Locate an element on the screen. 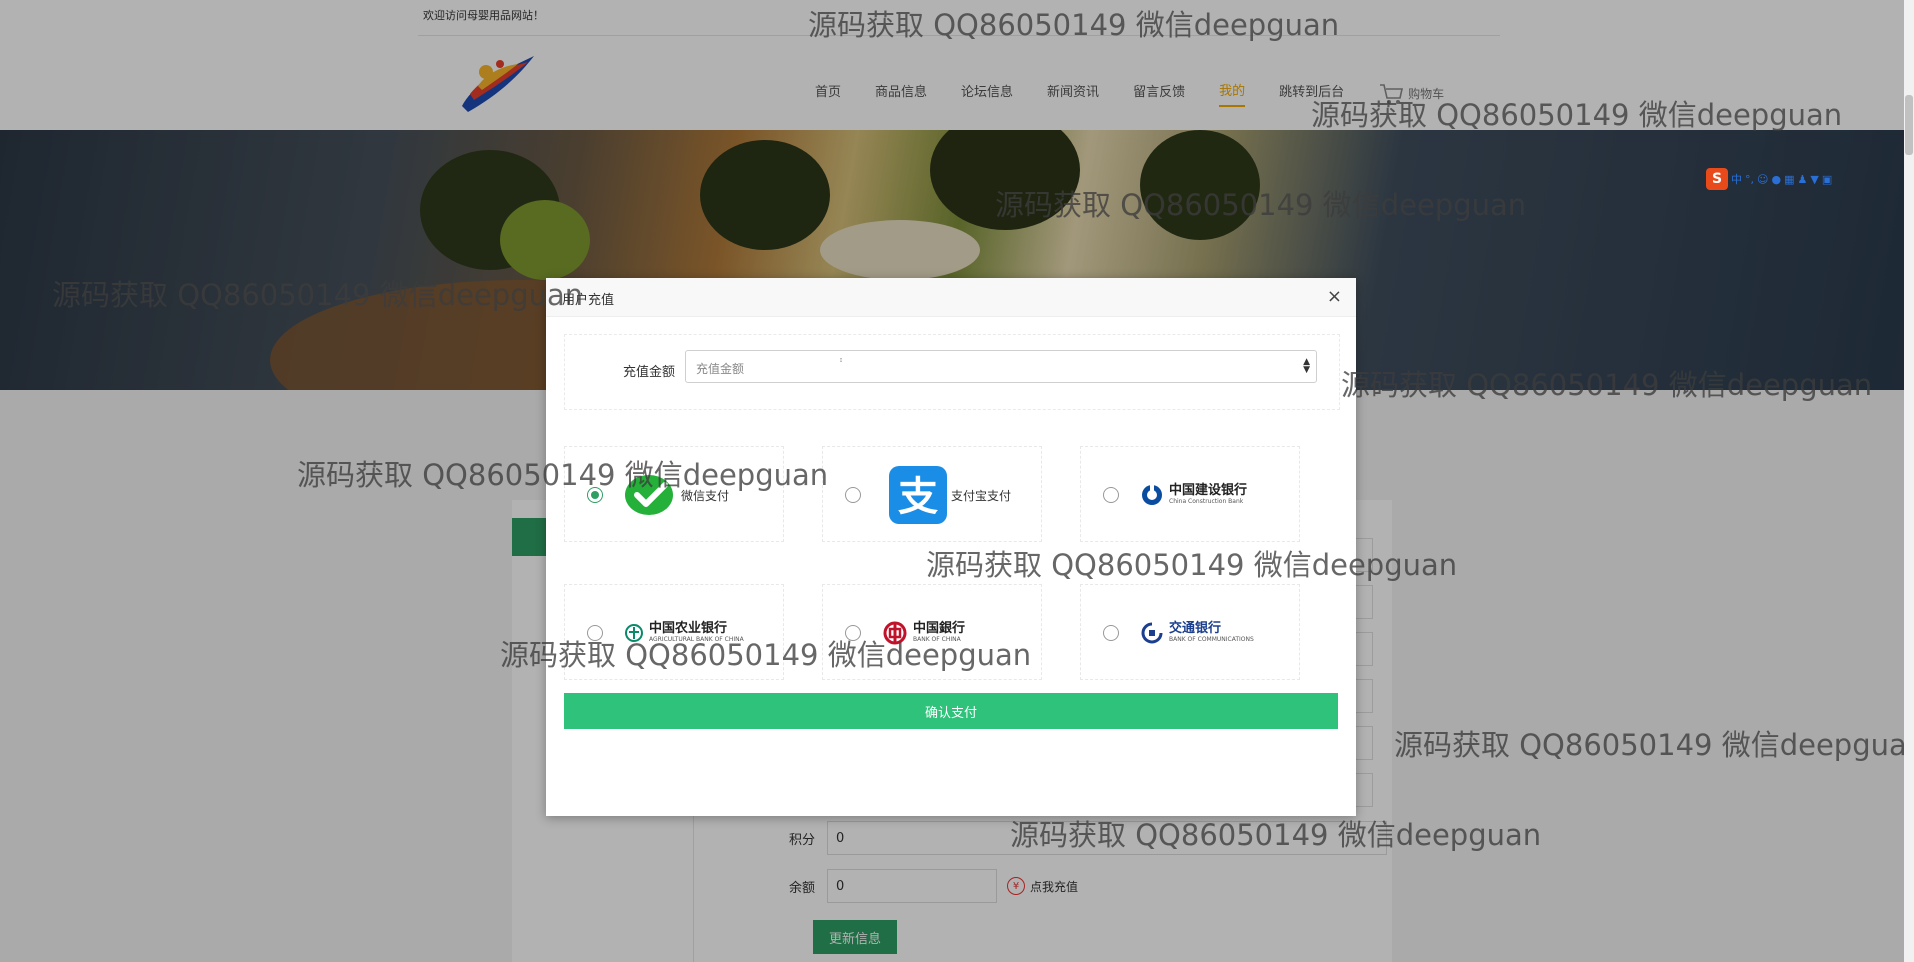  select-arrows-icon: ▲ ▼ is located at coordinates (1306, 366).